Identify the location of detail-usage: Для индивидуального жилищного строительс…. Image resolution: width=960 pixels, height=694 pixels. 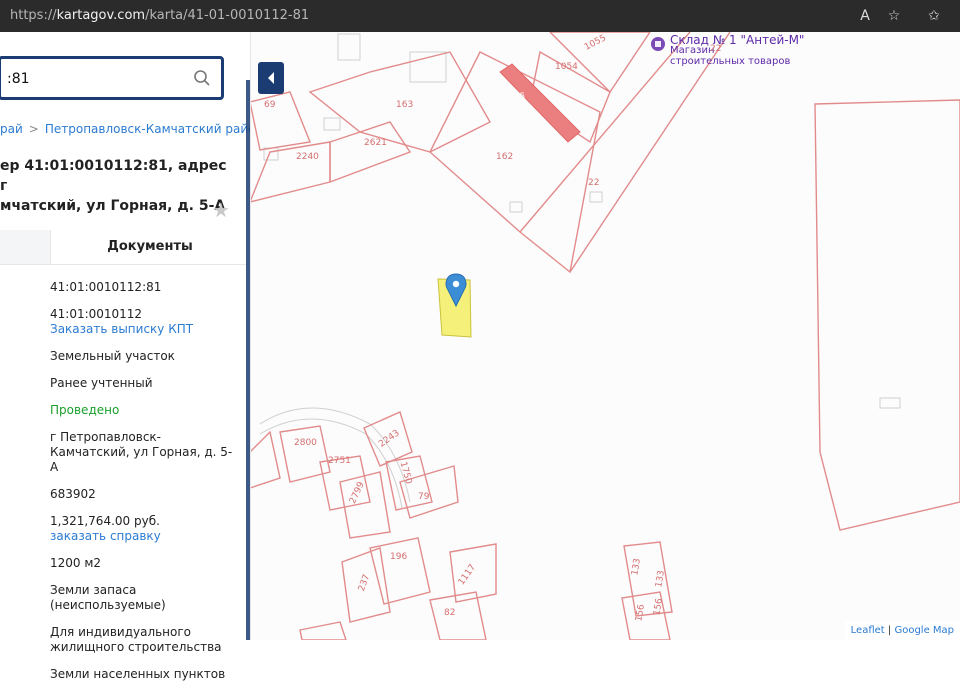
(136, 639).